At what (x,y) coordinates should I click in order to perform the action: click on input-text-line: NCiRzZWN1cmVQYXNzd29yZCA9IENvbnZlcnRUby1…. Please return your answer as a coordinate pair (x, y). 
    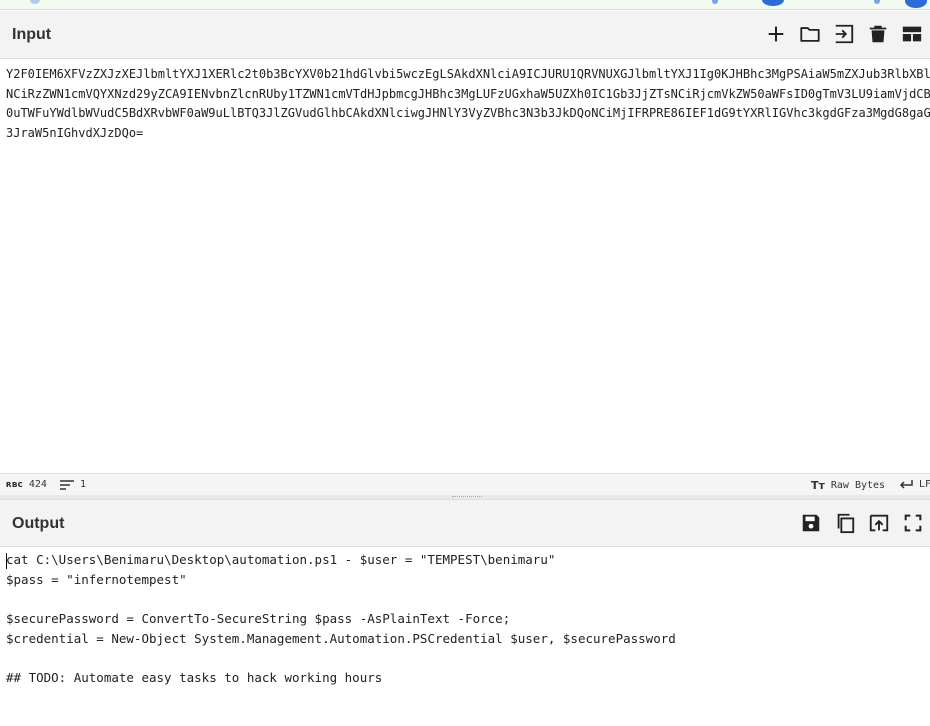
    Looking at the image, I should click on (468, 93).